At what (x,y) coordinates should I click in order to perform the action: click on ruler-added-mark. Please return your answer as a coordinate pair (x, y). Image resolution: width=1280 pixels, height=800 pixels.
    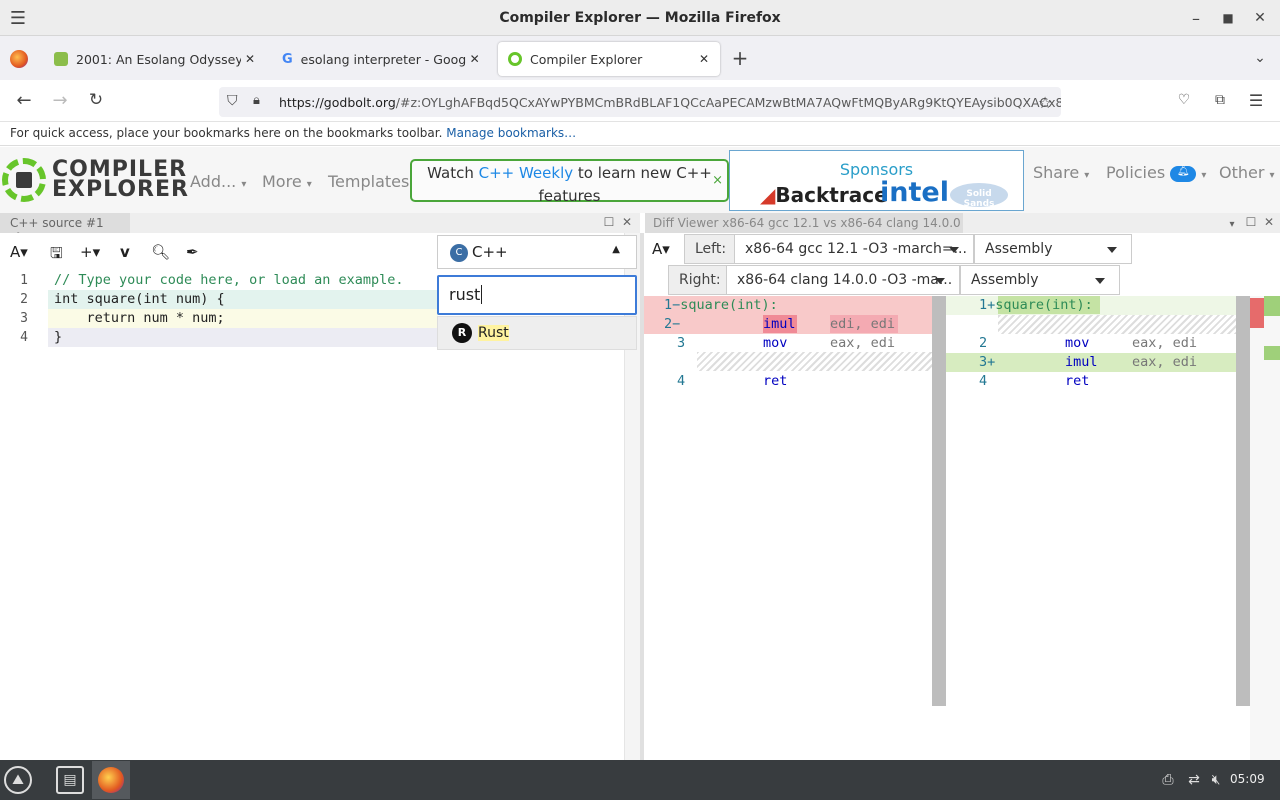
    Looking at the image, I should click on (1272, 306).